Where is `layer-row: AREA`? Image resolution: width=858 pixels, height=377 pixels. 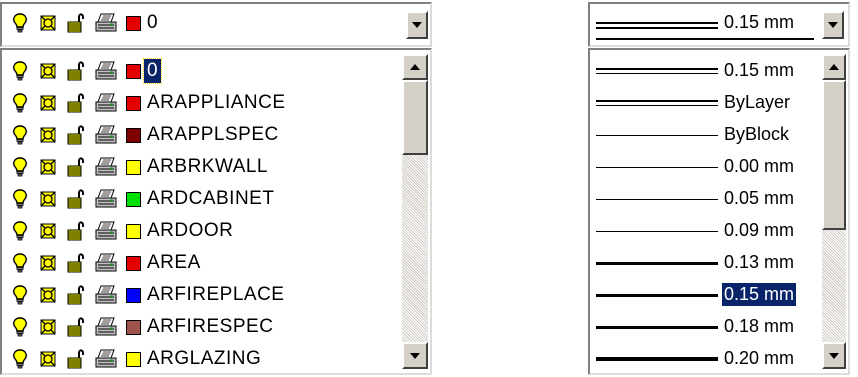 layer-row: AREA is located at coordinates (192, 262).